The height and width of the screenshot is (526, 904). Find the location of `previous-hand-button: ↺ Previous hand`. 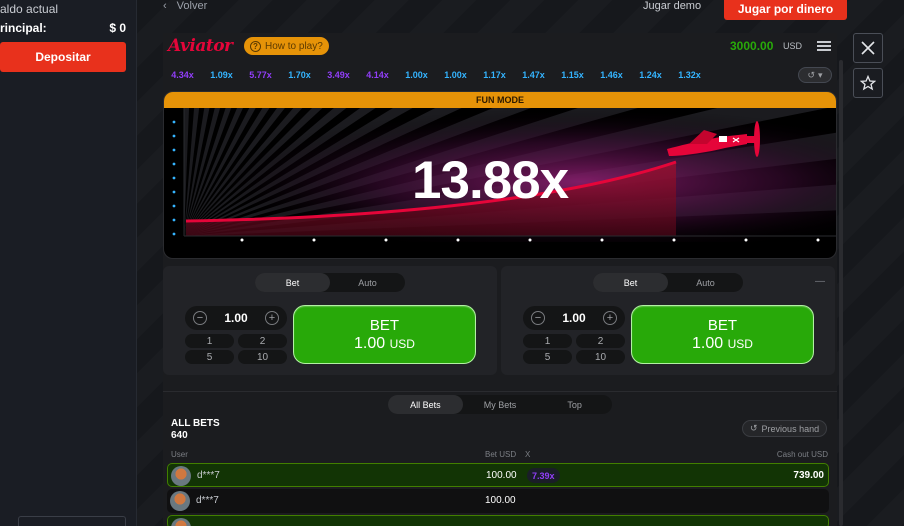

previous-hand-button: ↺ Previous hand is located at coordinates (785, 428).